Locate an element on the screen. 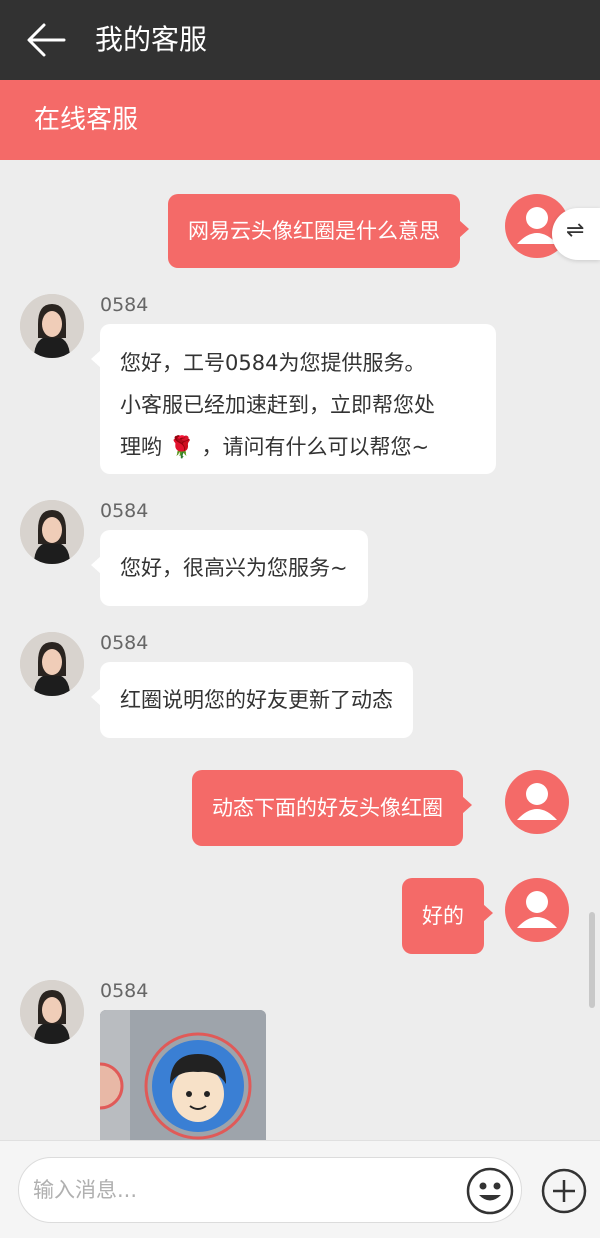 The height and width of the screenshot is (1238, 600). message-line: 小客服已经加速赶到，立即帮您处 is located at coordinates (277, 405).